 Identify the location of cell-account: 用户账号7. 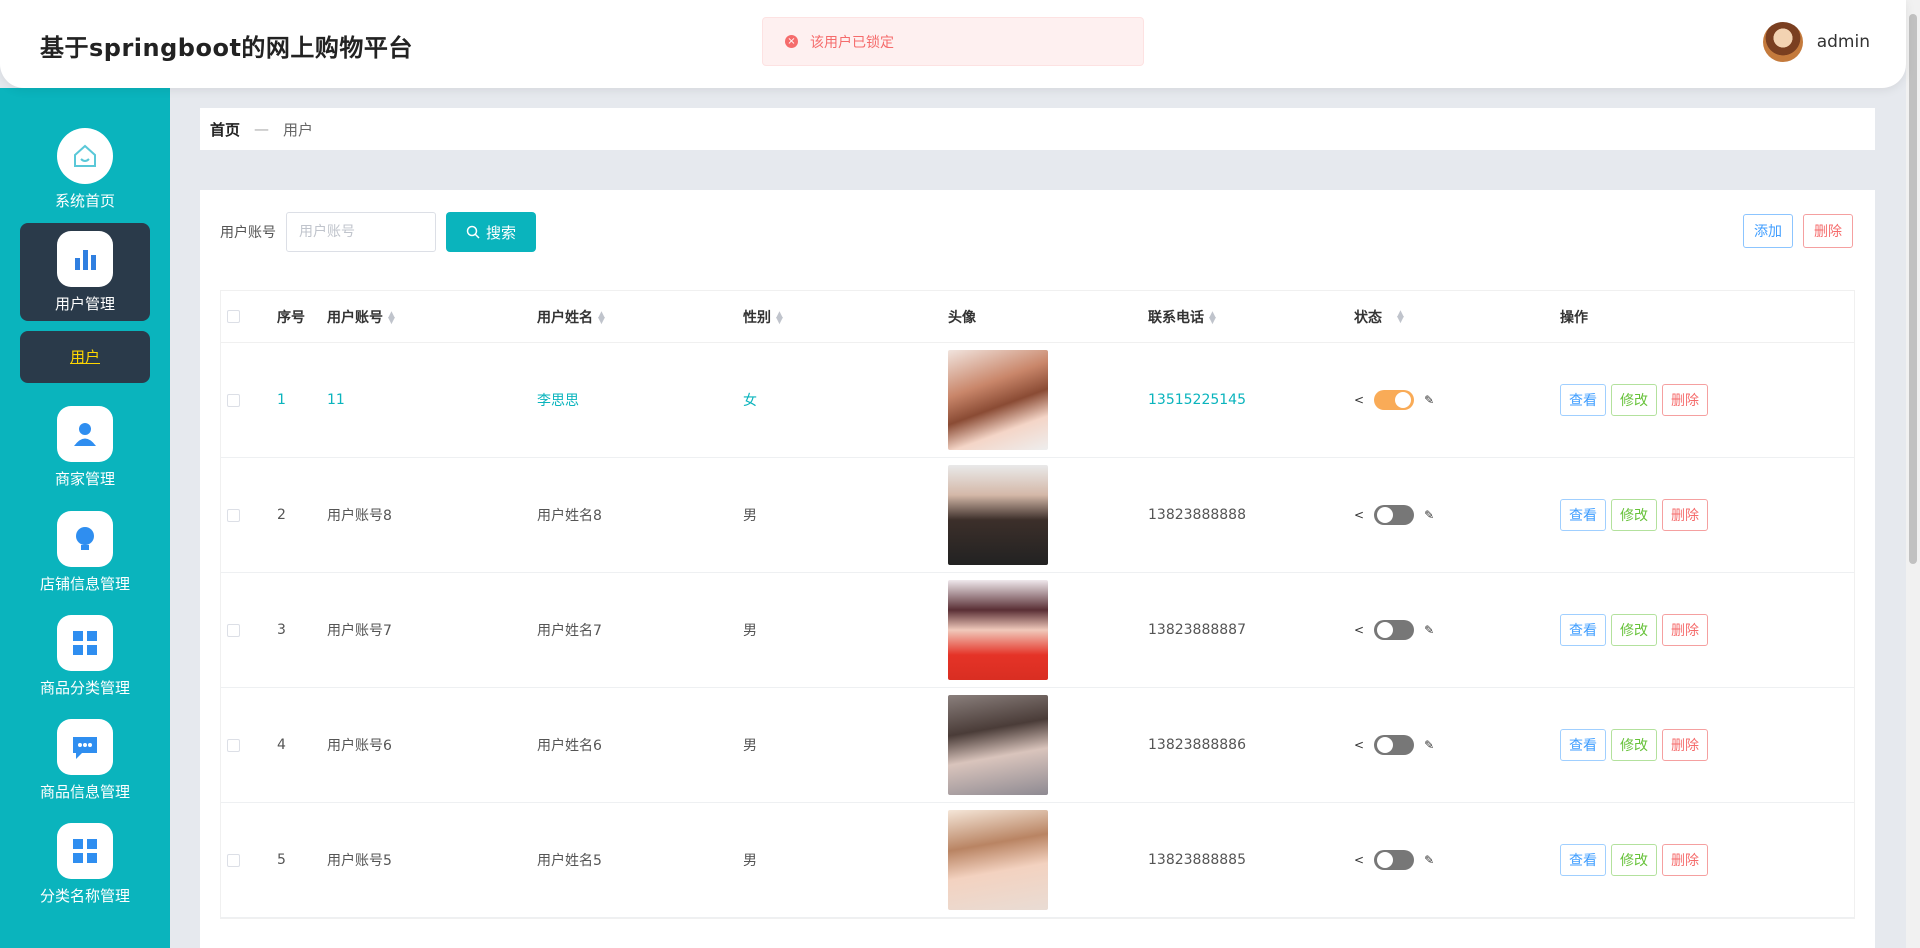
(359, 631).